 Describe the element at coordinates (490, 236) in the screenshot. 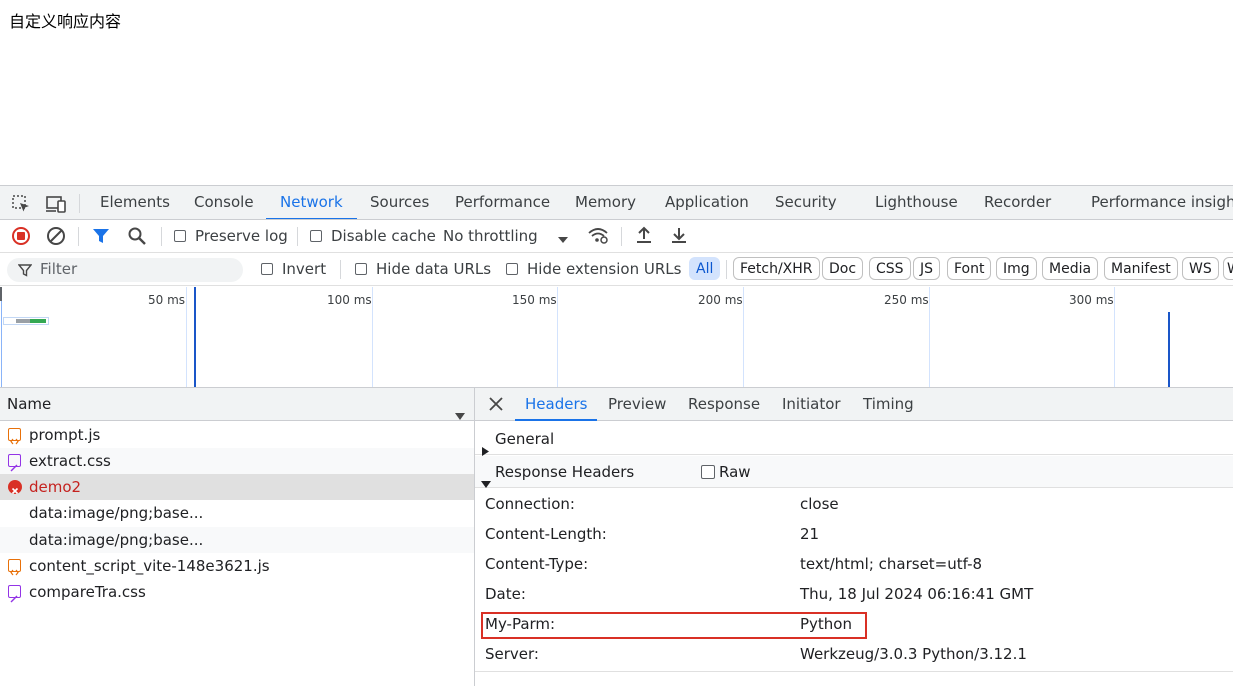

I see `throttling-select: No throttling` at that location.